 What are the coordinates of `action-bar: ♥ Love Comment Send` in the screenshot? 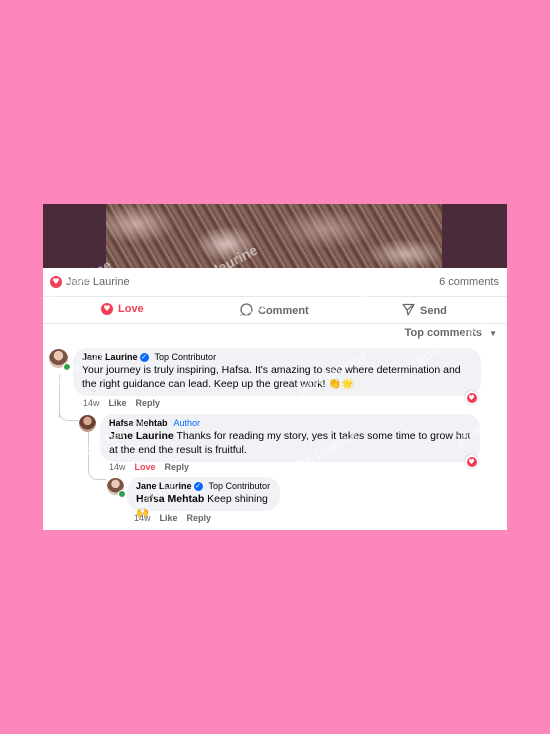 It's located at (275, 310).